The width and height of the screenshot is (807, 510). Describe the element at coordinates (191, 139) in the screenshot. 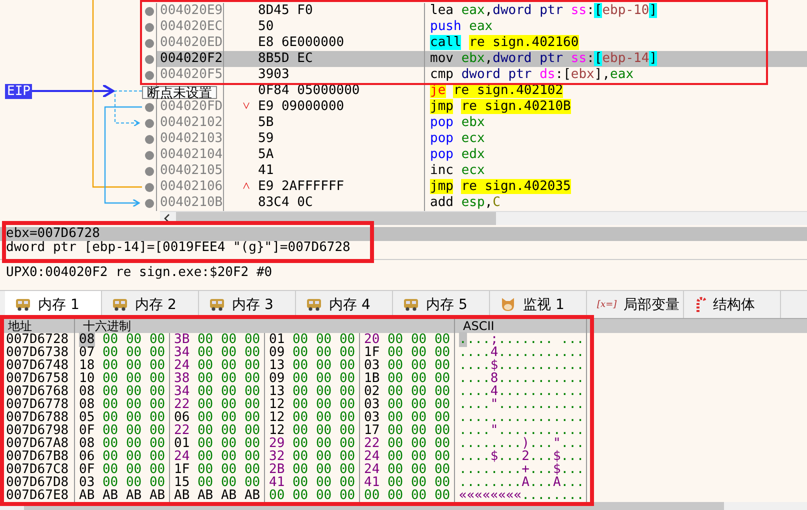

I see `address-text: 00402103` at that location.